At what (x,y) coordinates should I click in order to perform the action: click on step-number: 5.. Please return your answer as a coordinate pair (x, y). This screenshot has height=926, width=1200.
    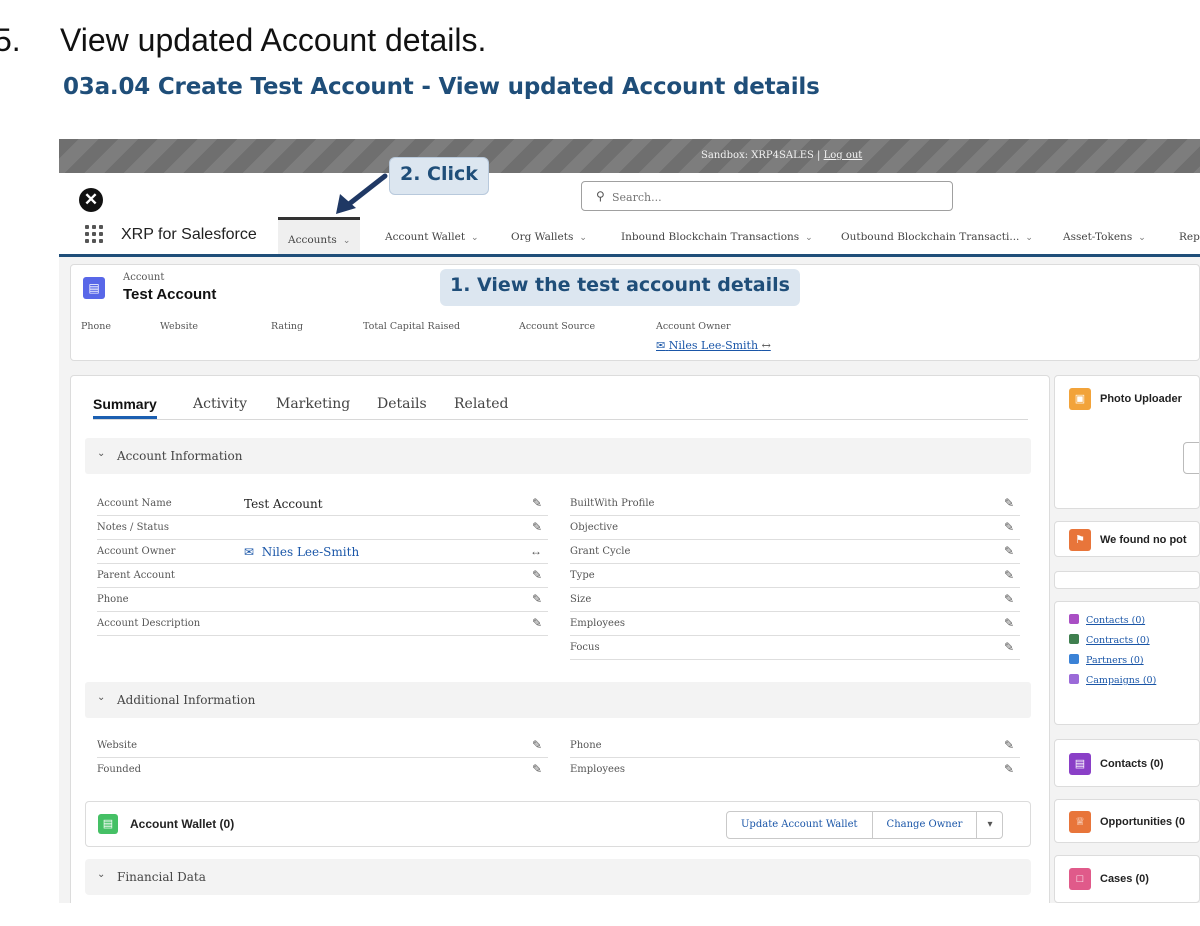
    Looking at the image, I should click on (10, 40).